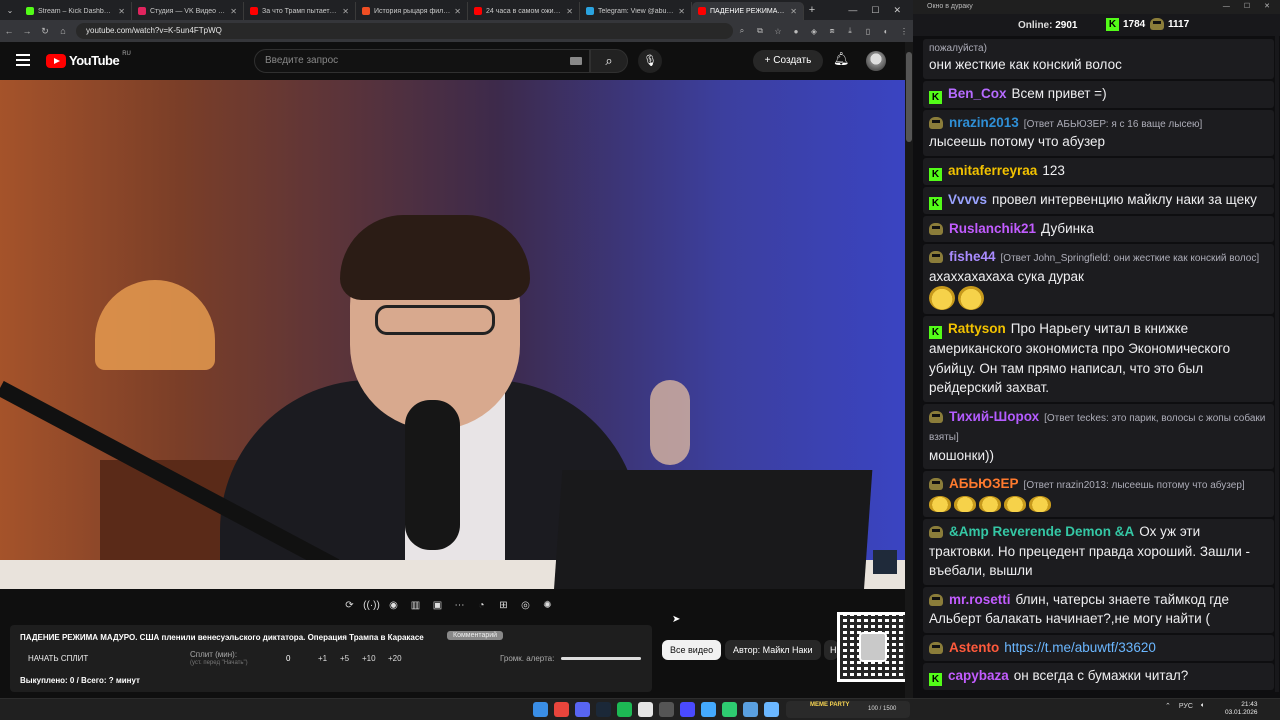 Image resolution: width=1280 pixels, height=720 pixels. What do you see at coordinates (636, 11) in the screenshot?
I see `browser-tab: Telegram: View @abuwtf ✕` at bounding box center [636, 11].